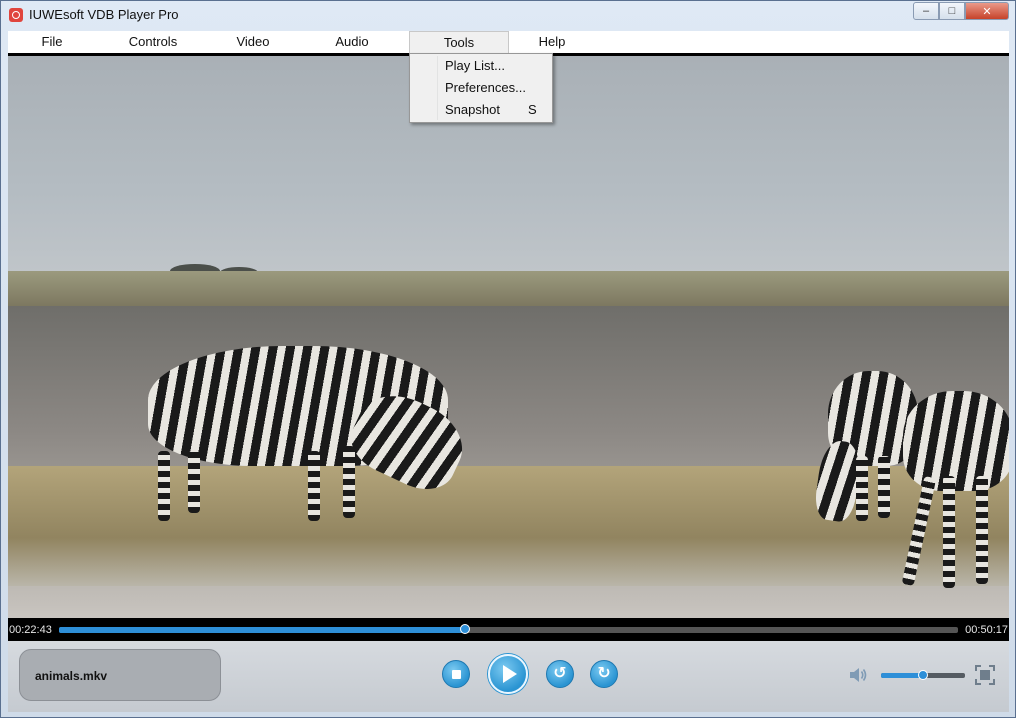  I want to click on menu-item-snapshot: Snapshot S, so click(481, 110).